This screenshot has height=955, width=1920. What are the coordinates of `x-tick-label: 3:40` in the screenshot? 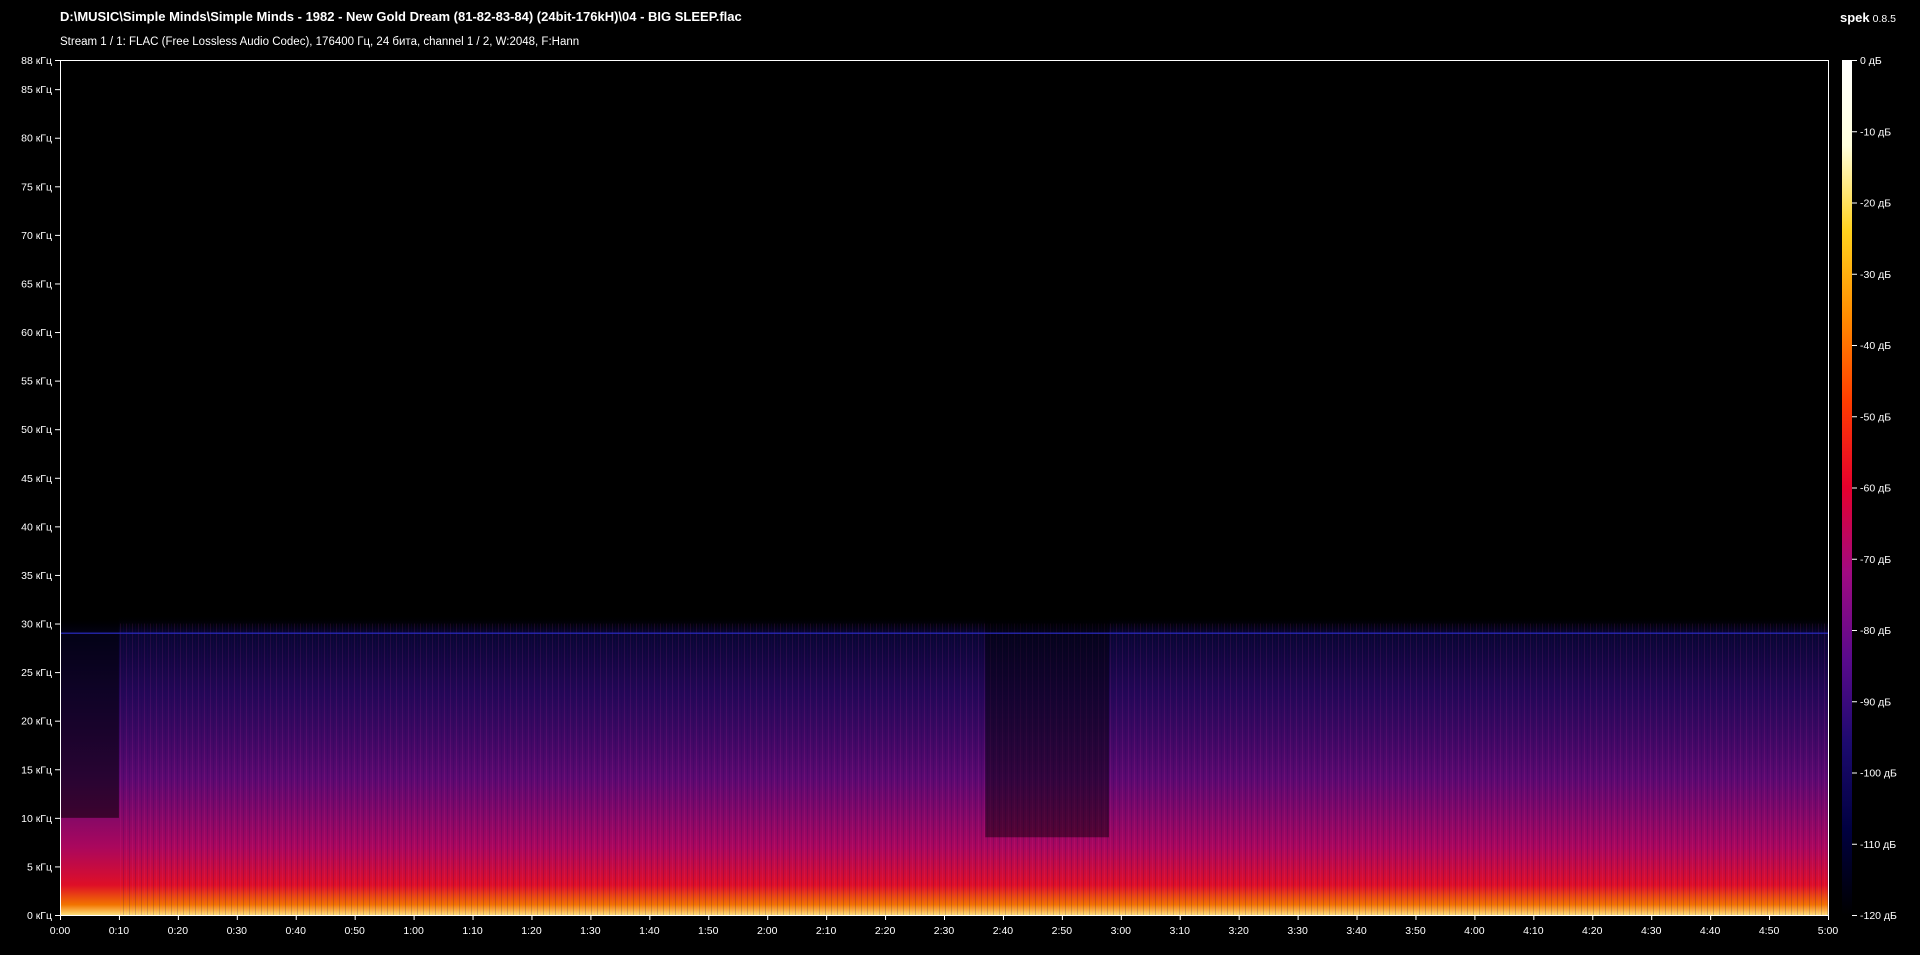 It's located at (1356, 931).